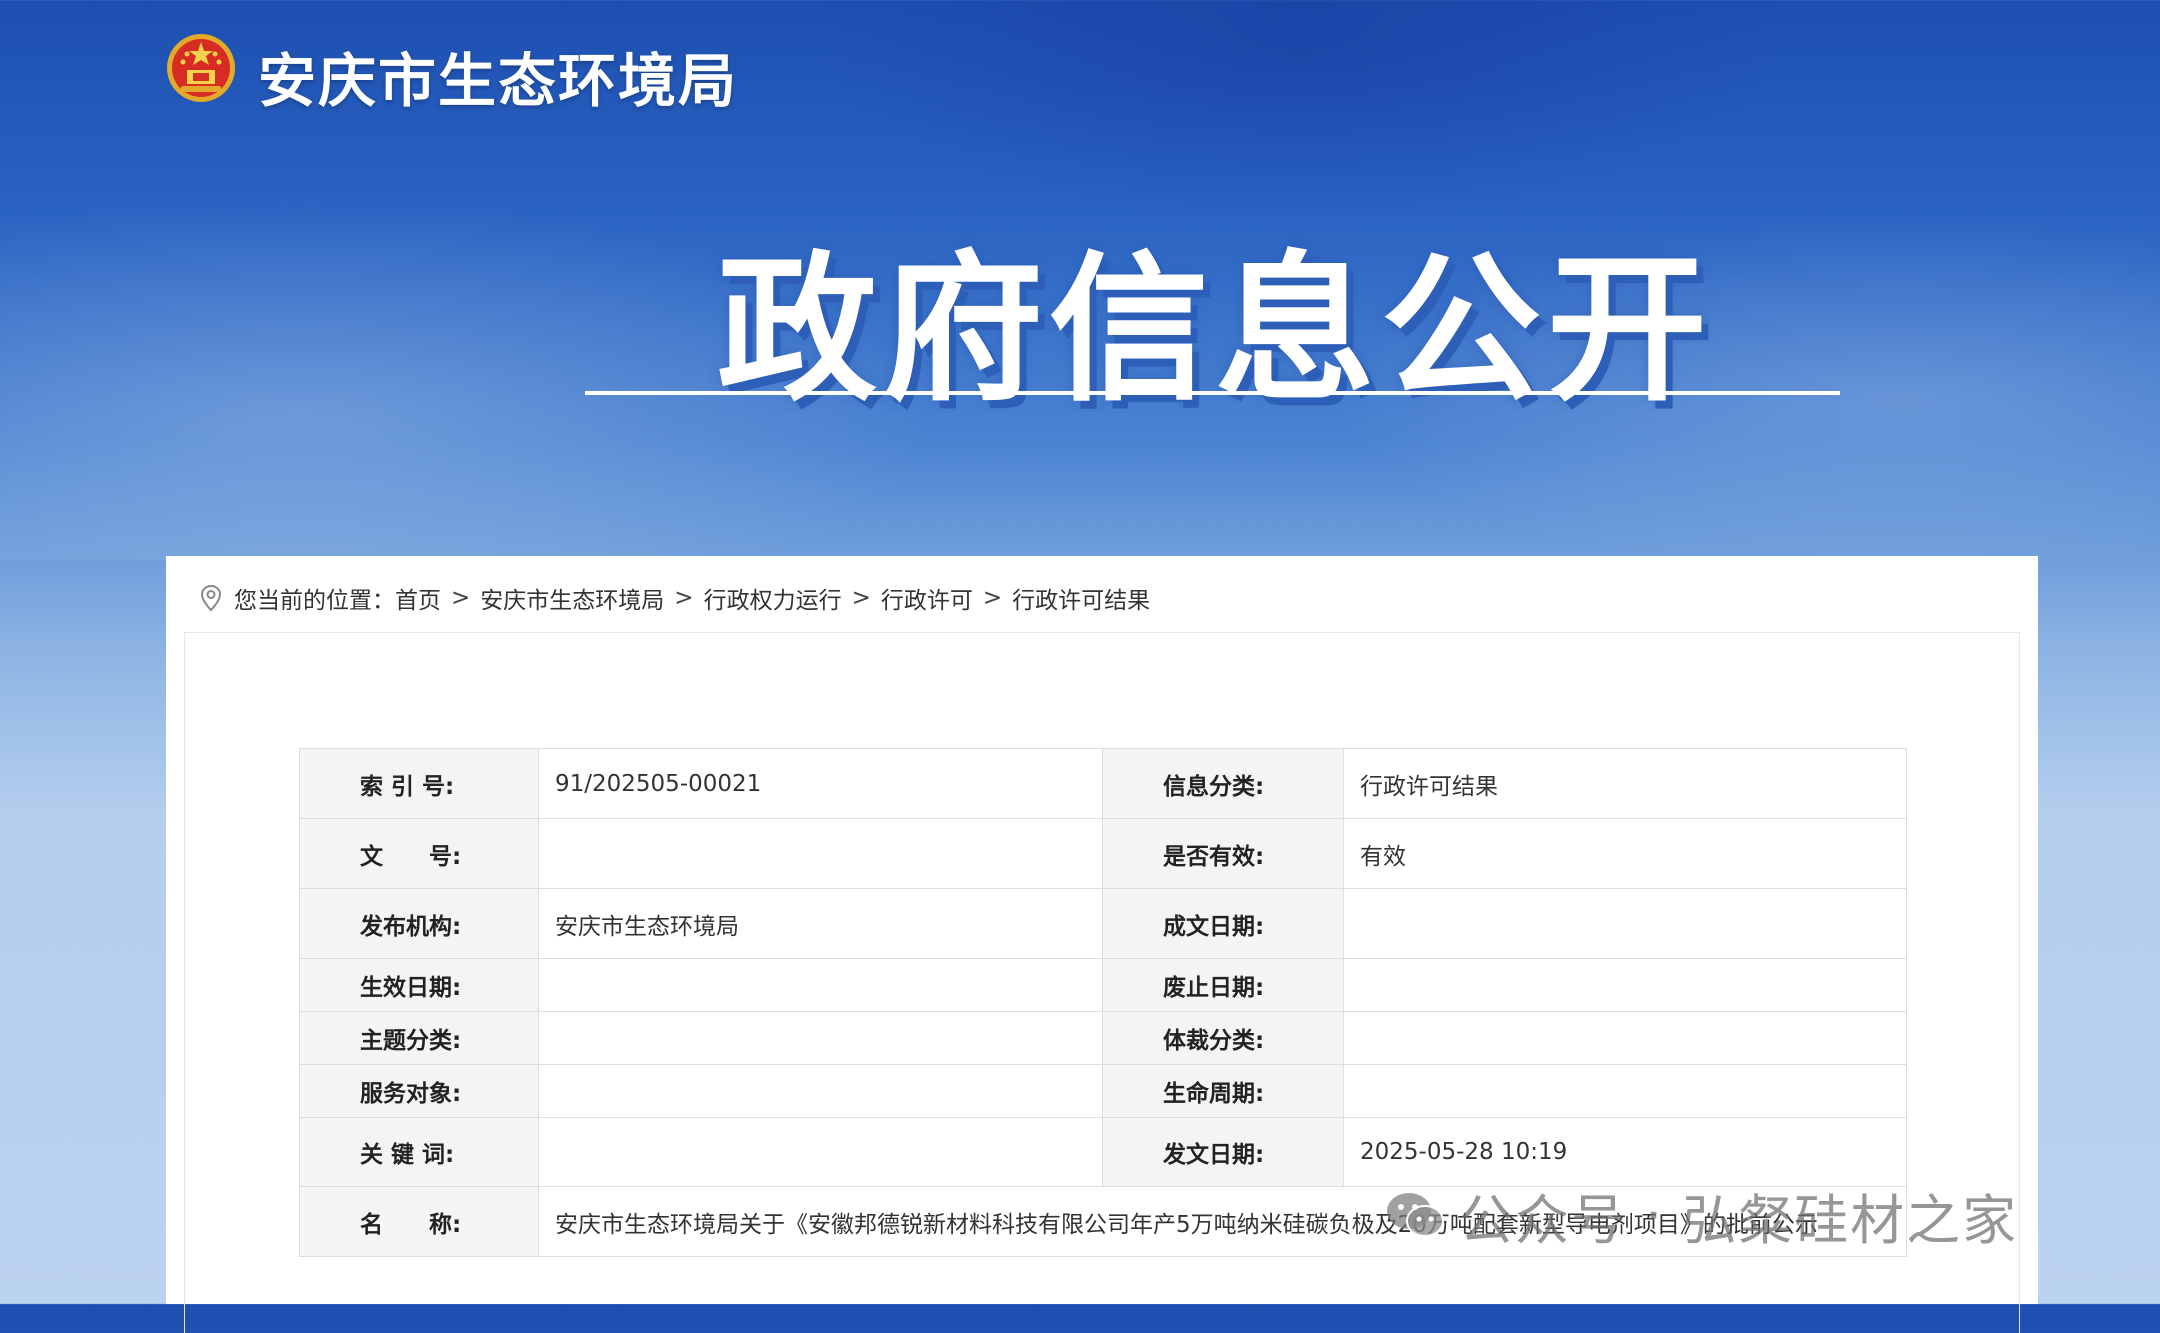 This screenshot has width=2160, height=1333. Describe the element at coordinates (419, 923) in the screenshot. I see `publisher-label: 发布机构:` at that location.